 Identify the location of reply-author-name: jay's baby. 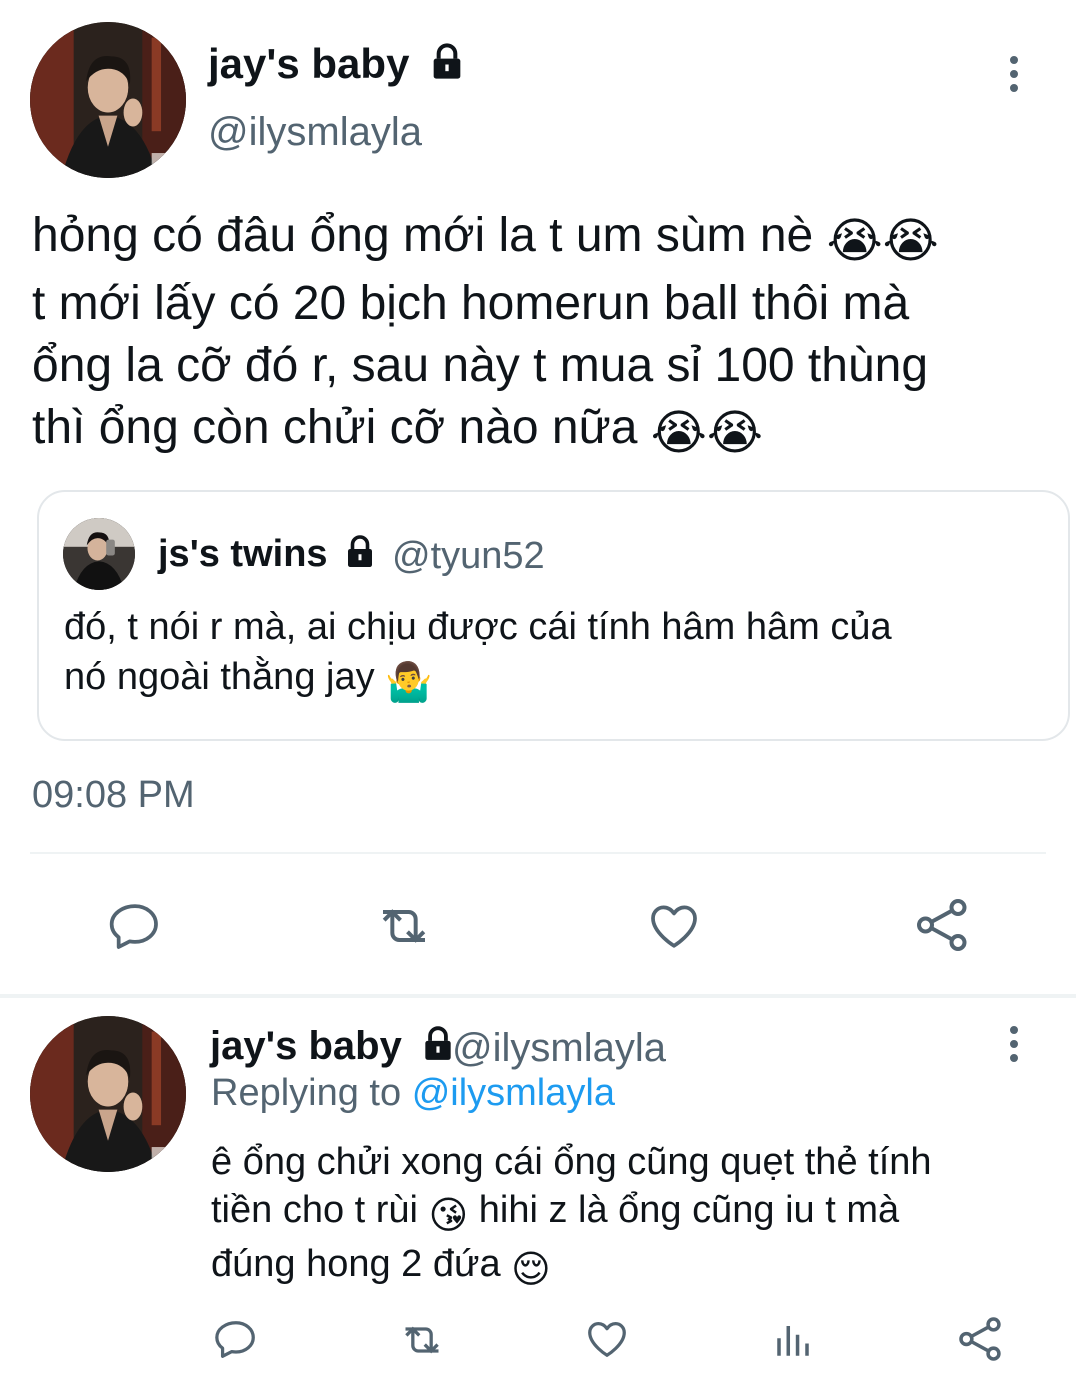
(333, 1046).